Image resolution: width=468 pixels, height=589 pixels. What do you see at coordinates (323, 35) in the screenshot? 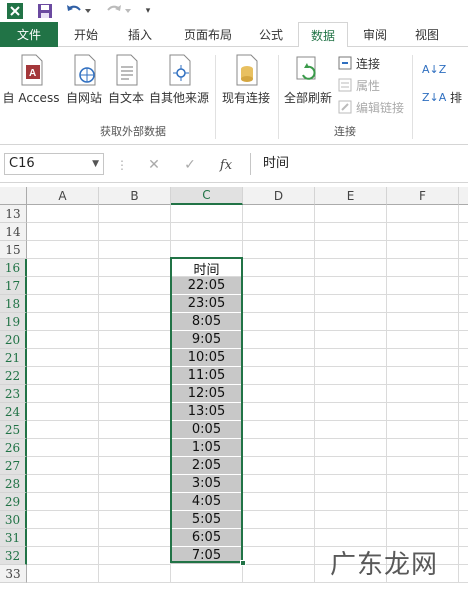
I see `tab-data: 数据` at bounding box center [323, 35].